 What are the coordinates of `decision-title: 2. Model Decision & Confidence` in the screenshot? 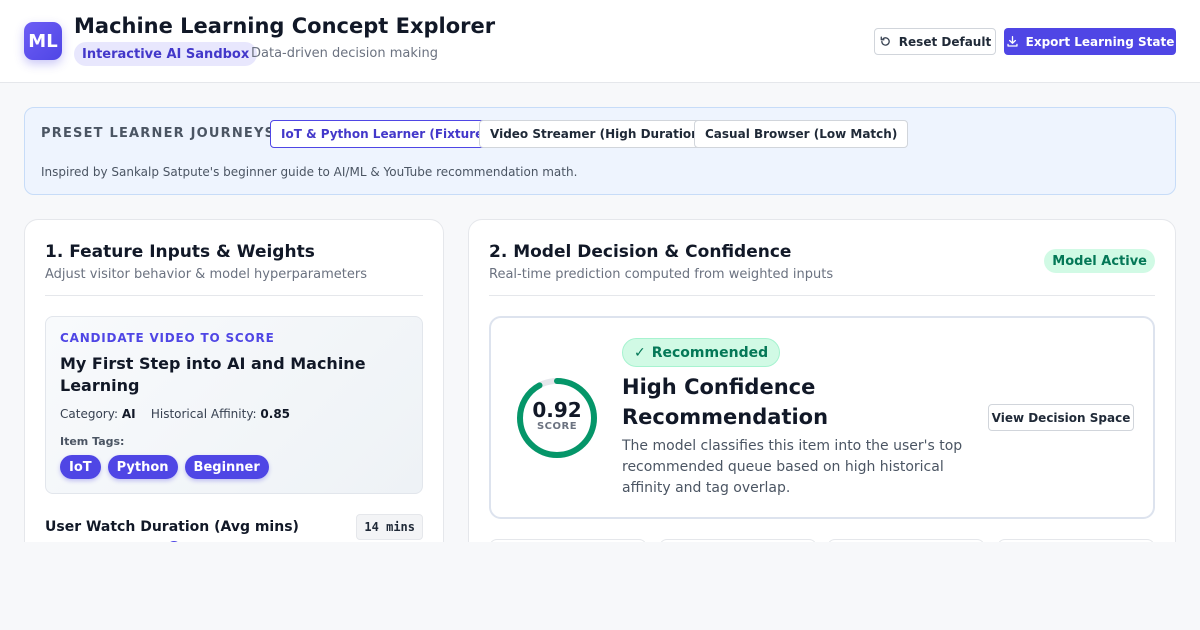 It's located at (640, 252).